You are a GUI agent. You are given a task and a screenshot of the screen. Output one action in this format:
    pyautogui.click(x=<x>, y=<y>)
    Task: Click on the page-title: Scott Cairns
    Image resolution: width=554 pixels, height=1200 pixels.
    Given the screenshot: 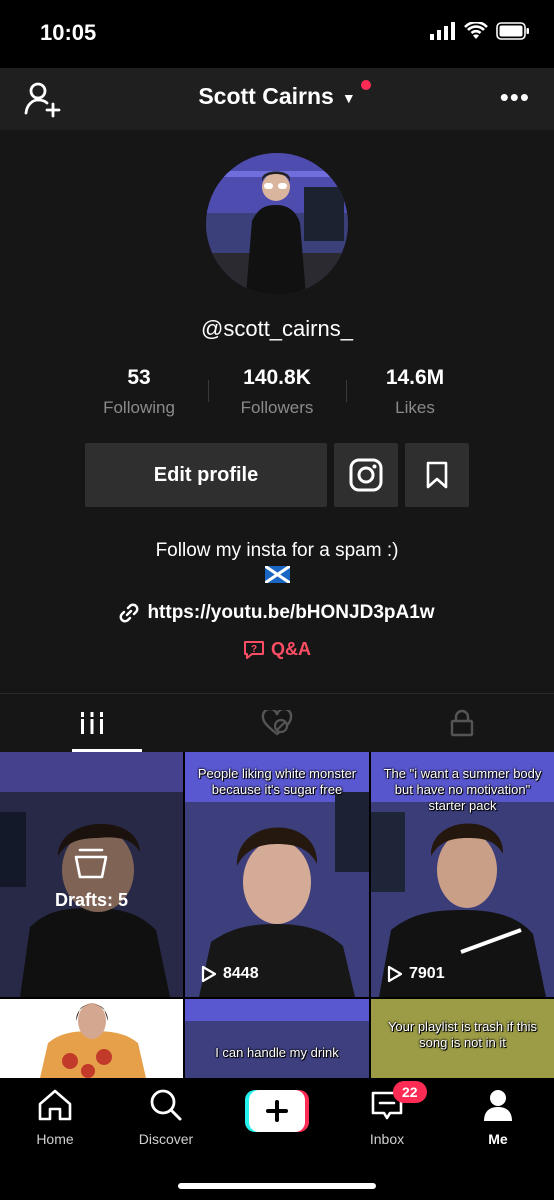 What is the action you would take?
    pyautogui.click(x=266, y=96)
    